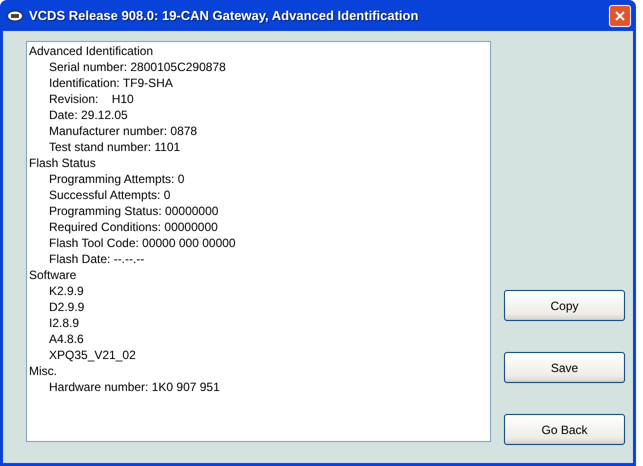 The image size is (643, 466). What do you see at coordinates (15, 16) in the screenshot?
I see `app-icon` at bounding box center [15, 16].